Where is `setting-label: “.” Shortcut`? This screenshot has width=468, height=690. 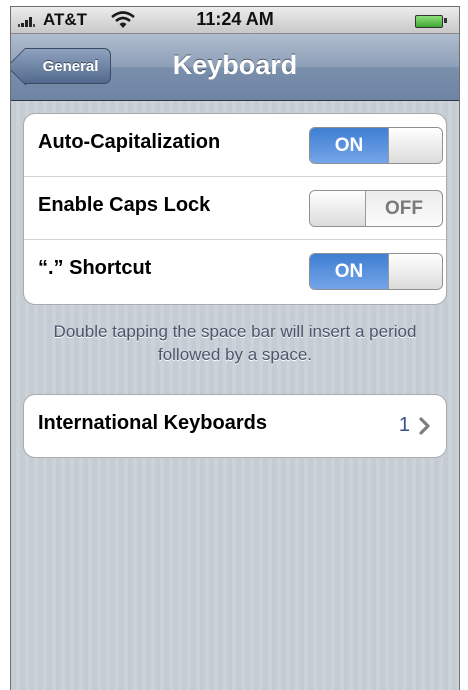 setting-label: “.” Shortcut is located at coordinates (95, 268).